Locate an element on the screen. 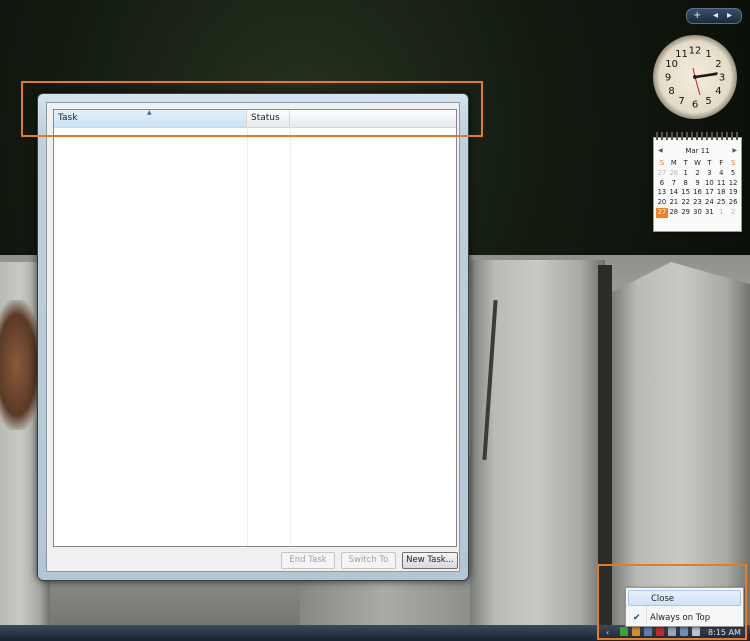 This screenshot has height=641, width=750. menu-item-always-on-top: ✔ Always on Top is located at coordinates (684, 618).